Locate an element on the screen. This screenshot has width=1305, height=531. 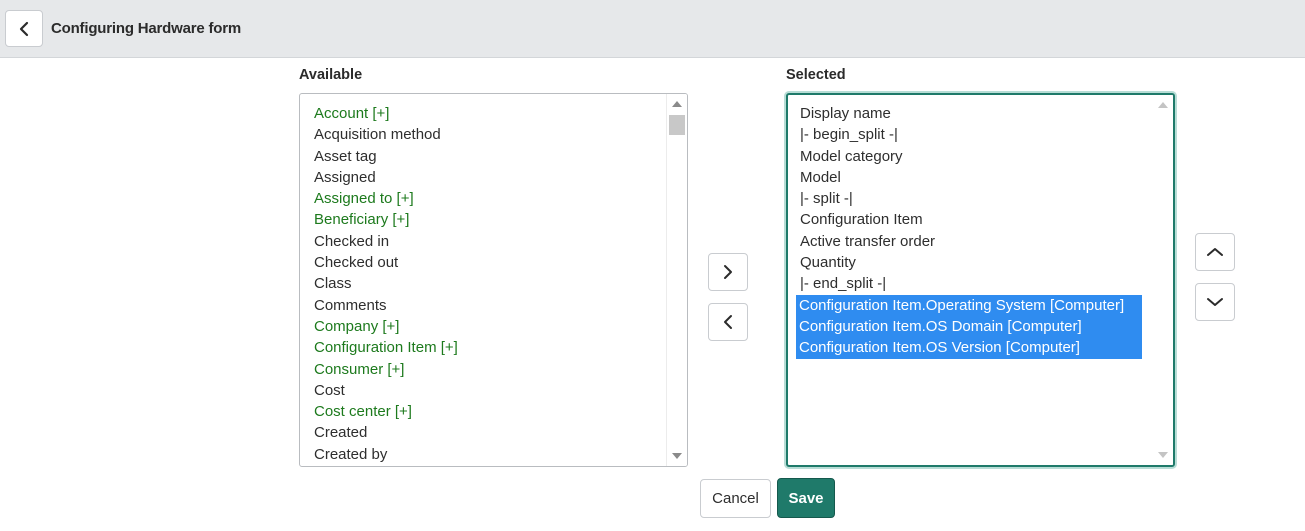
available-list-item: Class is located at coordinates (489, 283).